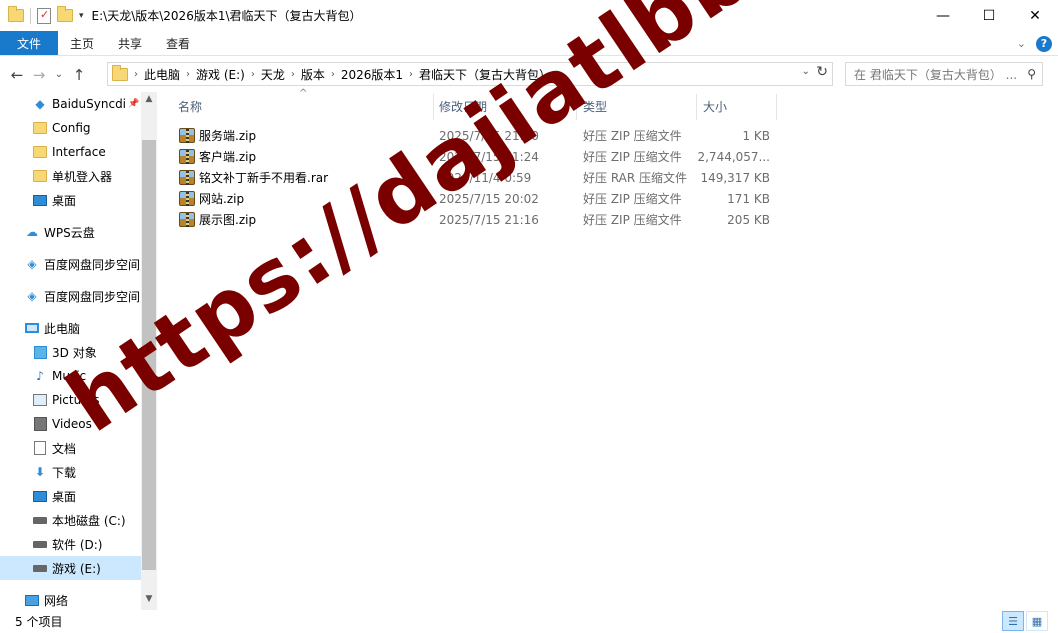  Describe the element at coordinates (70, 568) in the screenshot. I see `sidebar-item-drive-e: 游戏 (E:)` at that location.